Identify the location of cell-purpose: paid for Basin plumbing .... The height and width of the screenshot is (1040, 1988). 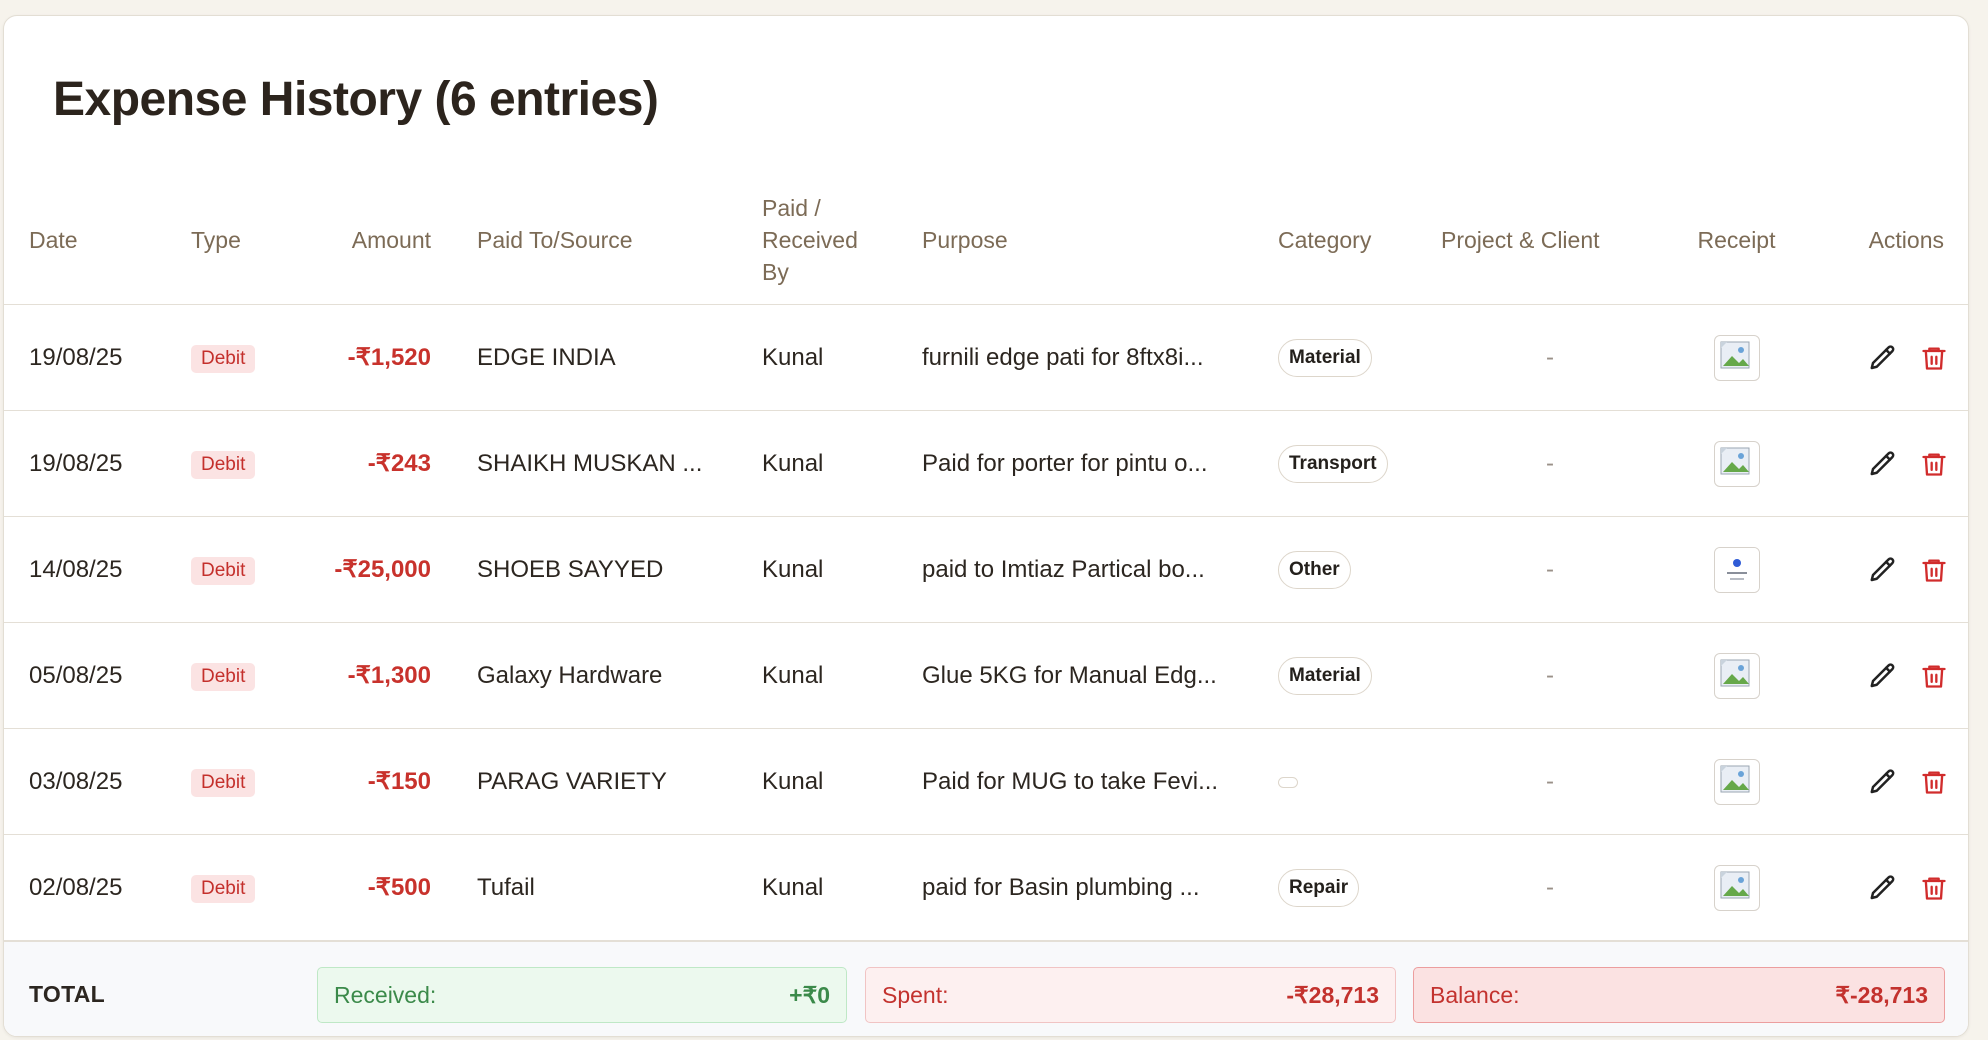
(1100, 887).